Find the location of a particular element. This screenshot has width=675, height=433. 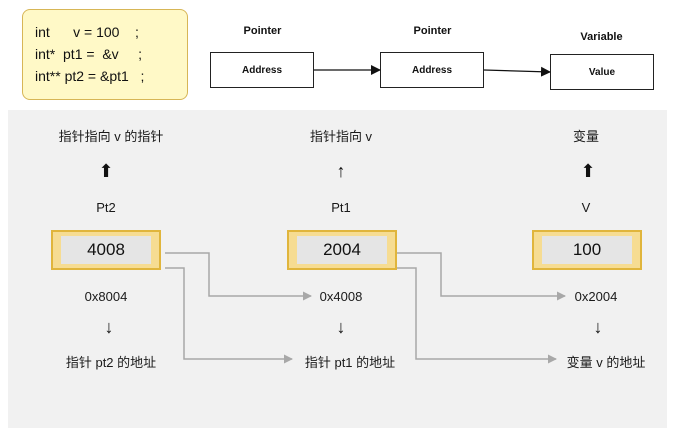

v-value-box: 100 is located at coordinates (587, 250).